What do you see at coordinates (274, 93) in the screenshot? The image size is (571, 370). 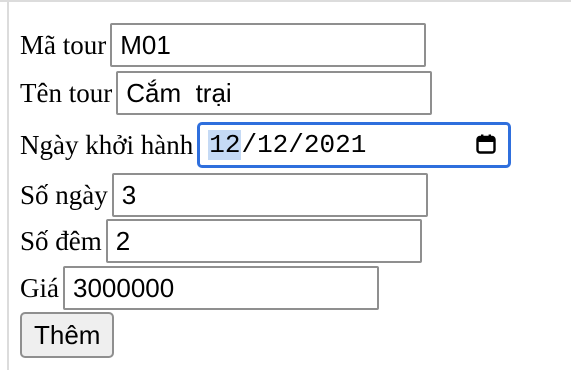 I see `tour-name-input` at bounding box center [274, 93].